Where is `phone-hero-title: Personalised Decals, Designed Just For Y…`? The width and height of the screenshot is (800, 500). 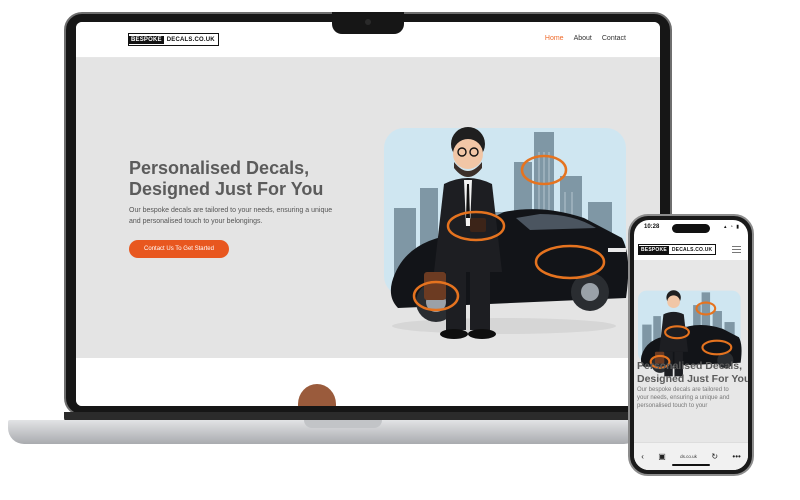
phone-hero-title: Personalised Decals, Designed Just For Y… is located at coordinates (692, 372).